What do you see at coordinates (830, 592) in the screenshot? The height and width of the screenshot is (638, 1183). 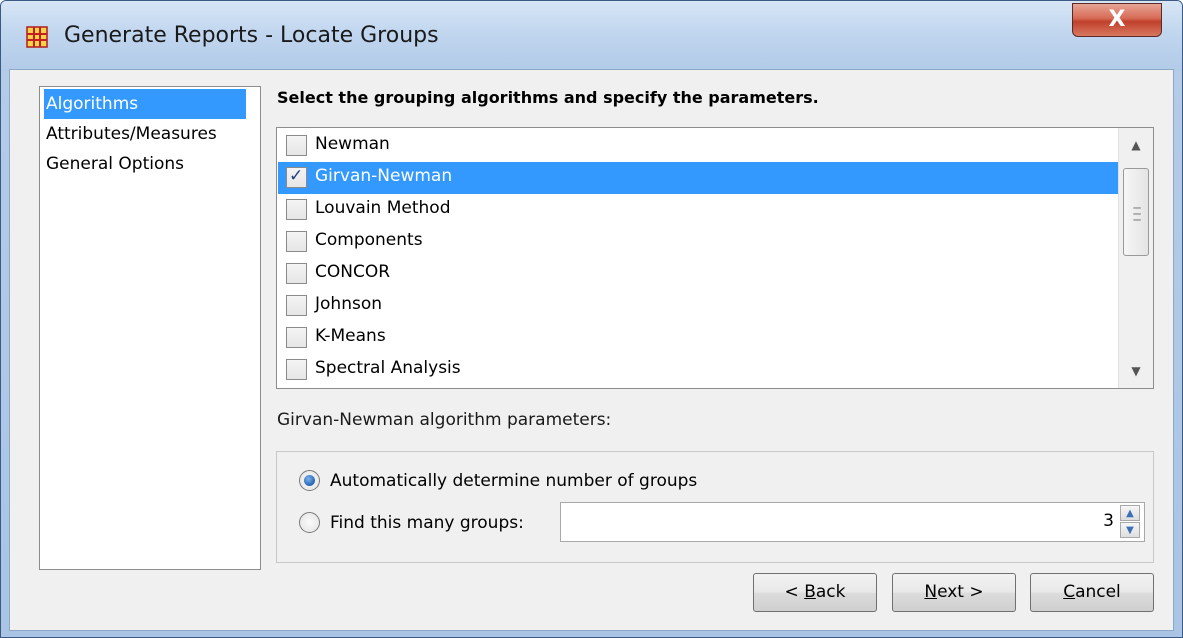 I see `back-rest: ack` at bounding box center [830, 592].